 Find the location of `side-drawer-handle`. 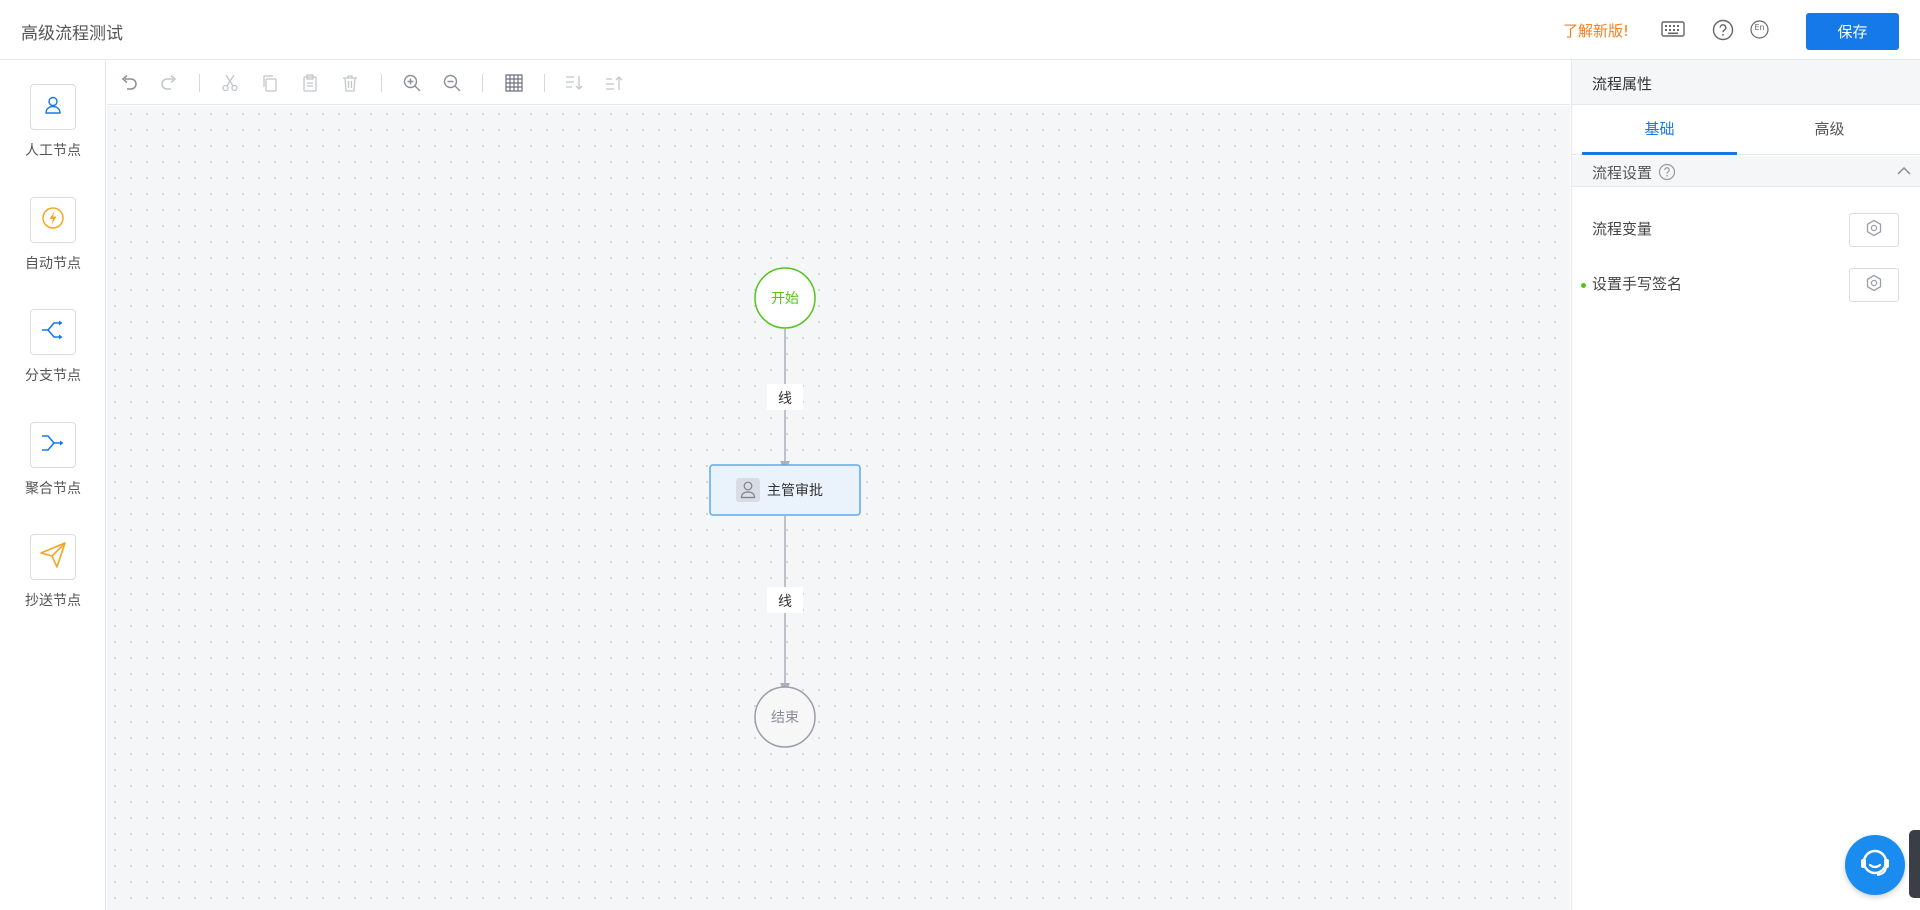

side-drawer-handle is located at coordinates (1914, 864).